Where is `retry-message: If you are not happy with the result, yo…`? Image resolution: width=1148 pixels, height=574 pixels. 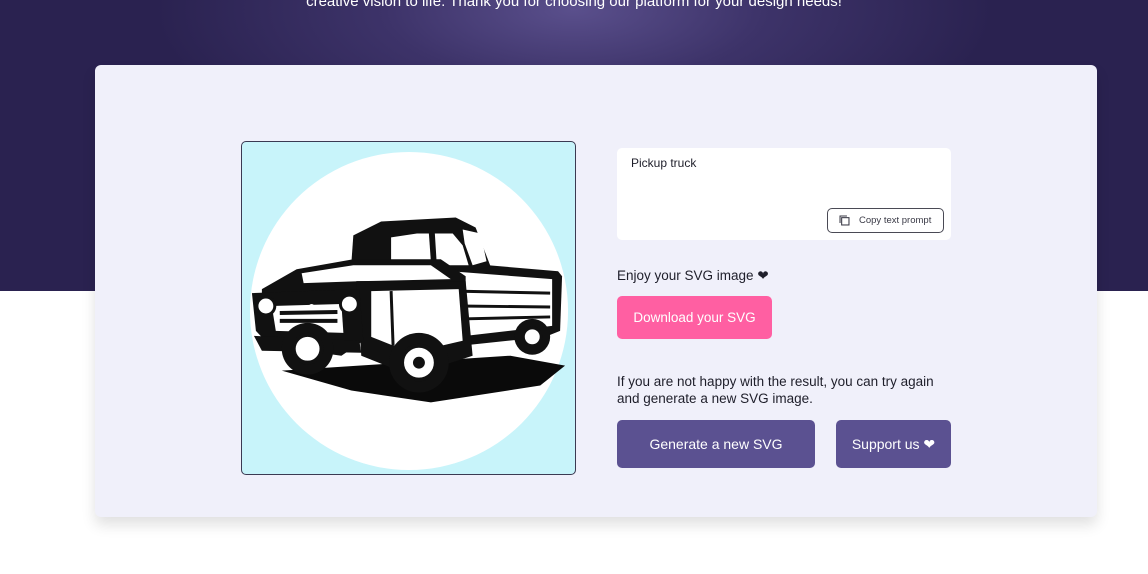 retry-message: If you are not happy with the result, yo… is located at coordinates (775, 390).